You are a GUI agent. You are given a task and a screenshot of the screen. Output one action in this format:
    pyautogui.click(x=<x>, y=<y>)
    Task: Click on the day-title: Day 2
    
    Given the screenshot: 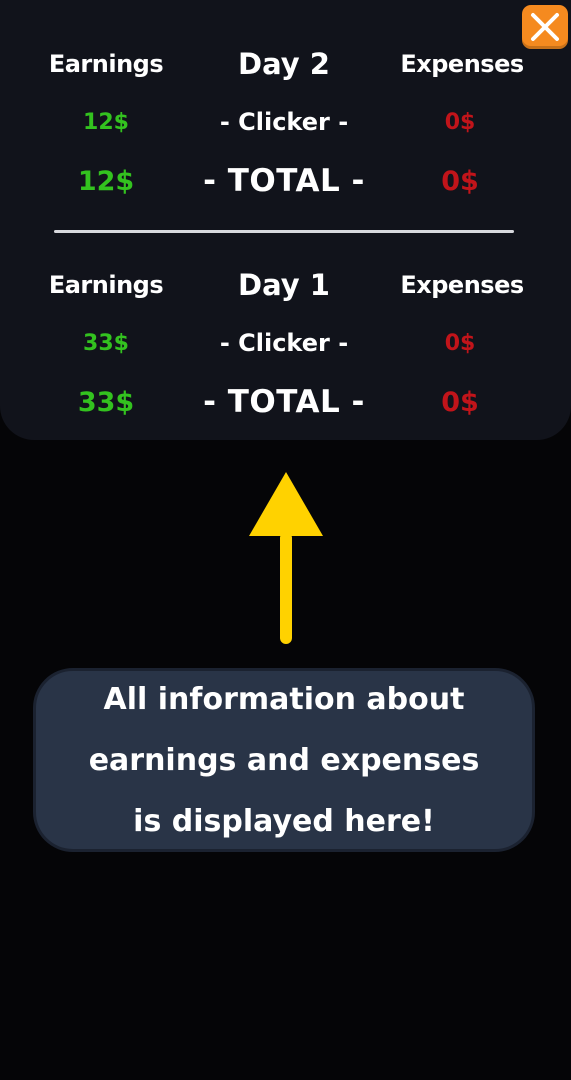 What is the action you would take?
    pyautogui.click(x=284, y=64)
    